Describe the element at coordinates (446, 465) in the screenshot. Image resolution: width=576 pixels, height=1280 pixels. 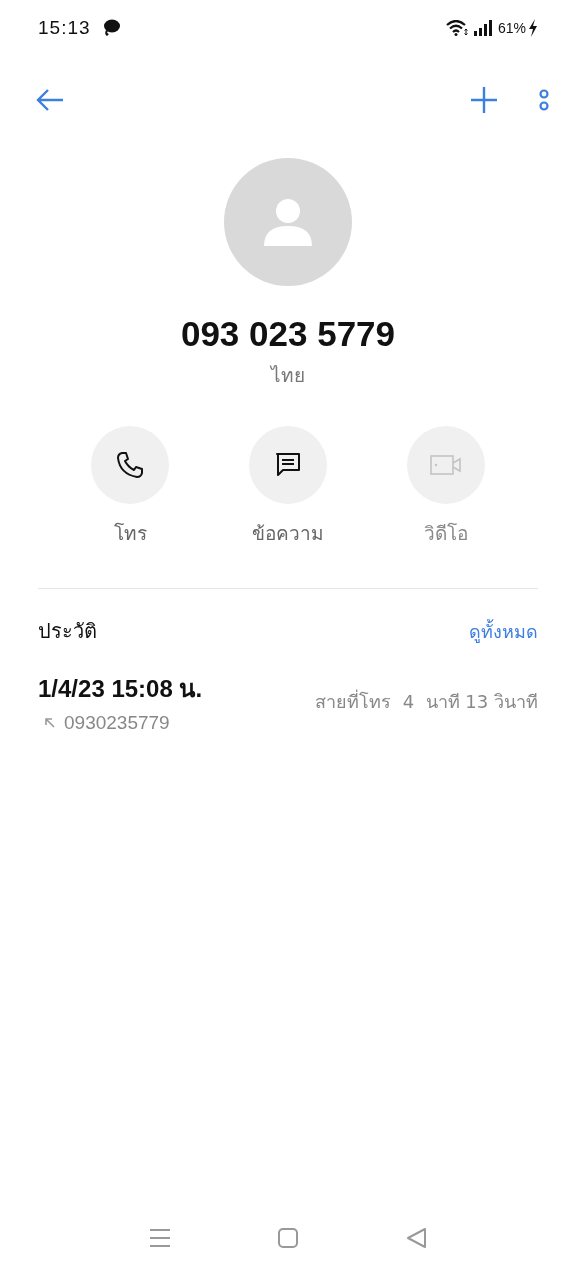
I see `video-camera-icon` at that location.